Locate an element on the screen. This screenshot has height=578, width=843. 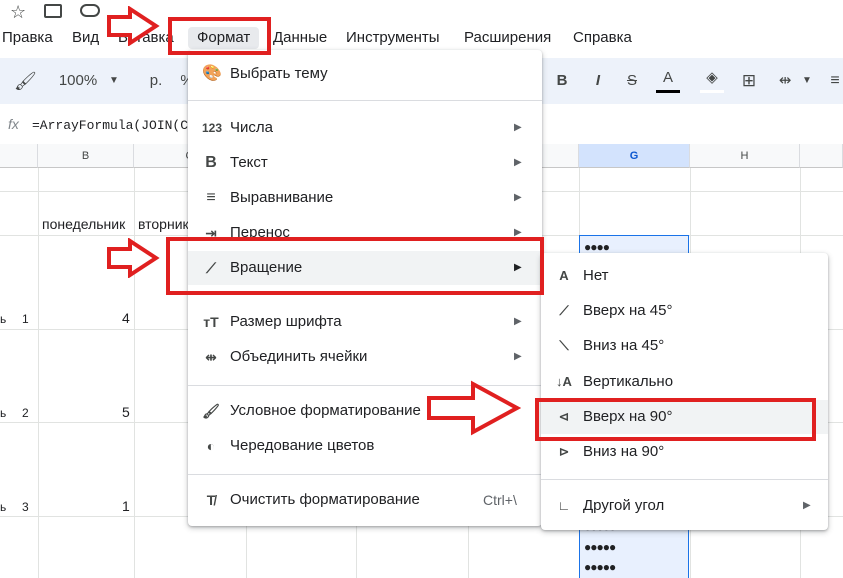
cell-c-header: вторник is located at coordinates (163, 224).